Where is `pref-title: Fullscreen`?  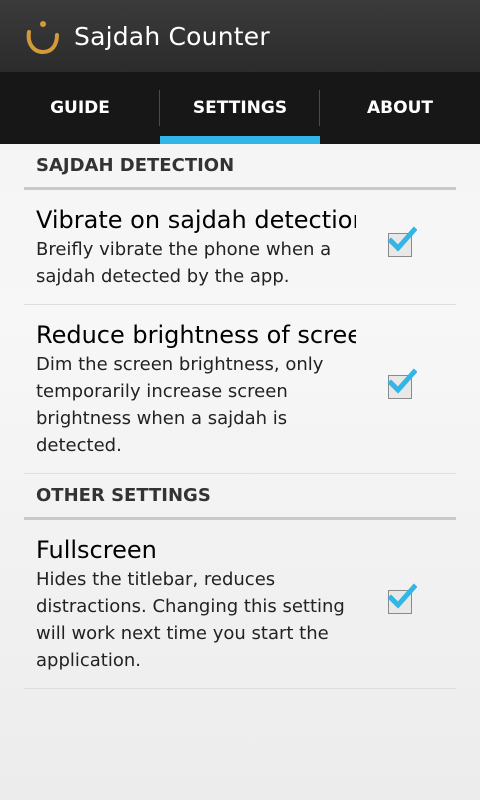 pref-title: Fullscreen is located at coordinates (96, 550).